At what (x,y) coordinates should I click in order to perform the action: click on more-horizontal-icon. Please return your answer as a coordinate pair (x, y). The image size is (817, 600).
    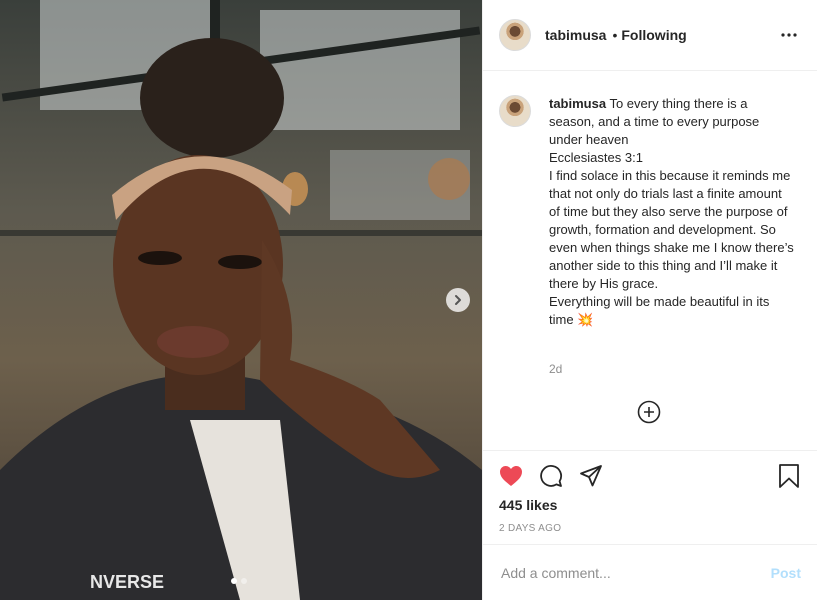
    Looking at the image, I should click on (789, 35).